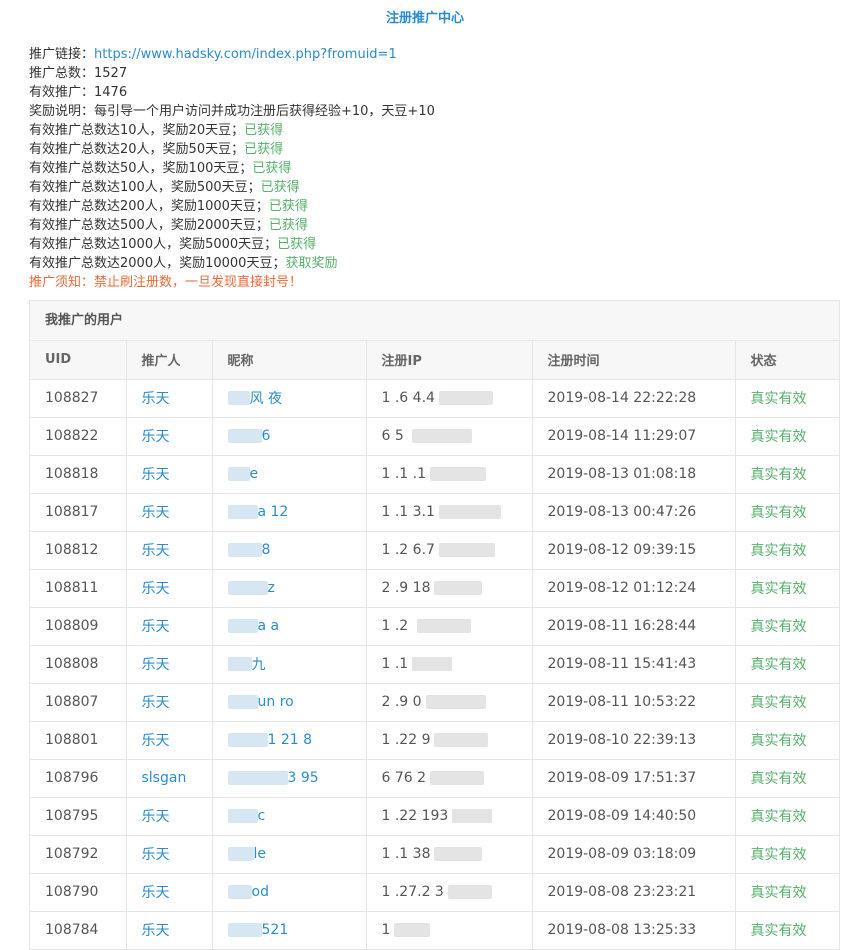  What do you see at coordinates (62, 92) in the screenshot?
I see `valid-promotion-label: 有效推广：` at bounding box center [62, 92].